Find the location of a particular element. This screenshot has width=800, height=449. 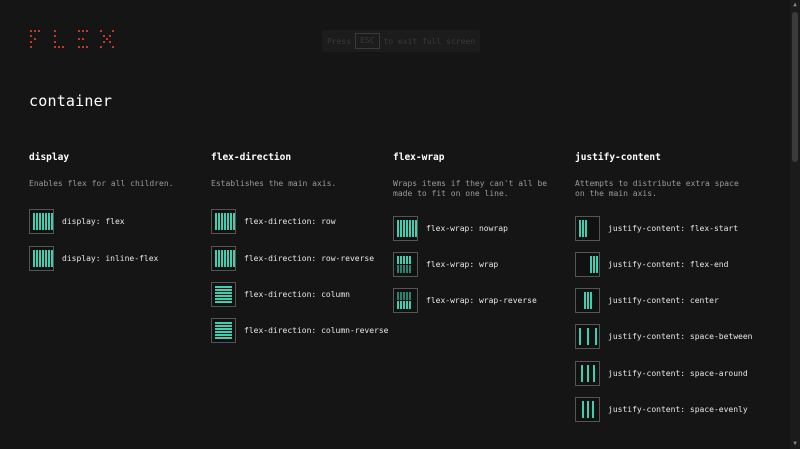

justify-end-icon is located at coordinates (587, 264).